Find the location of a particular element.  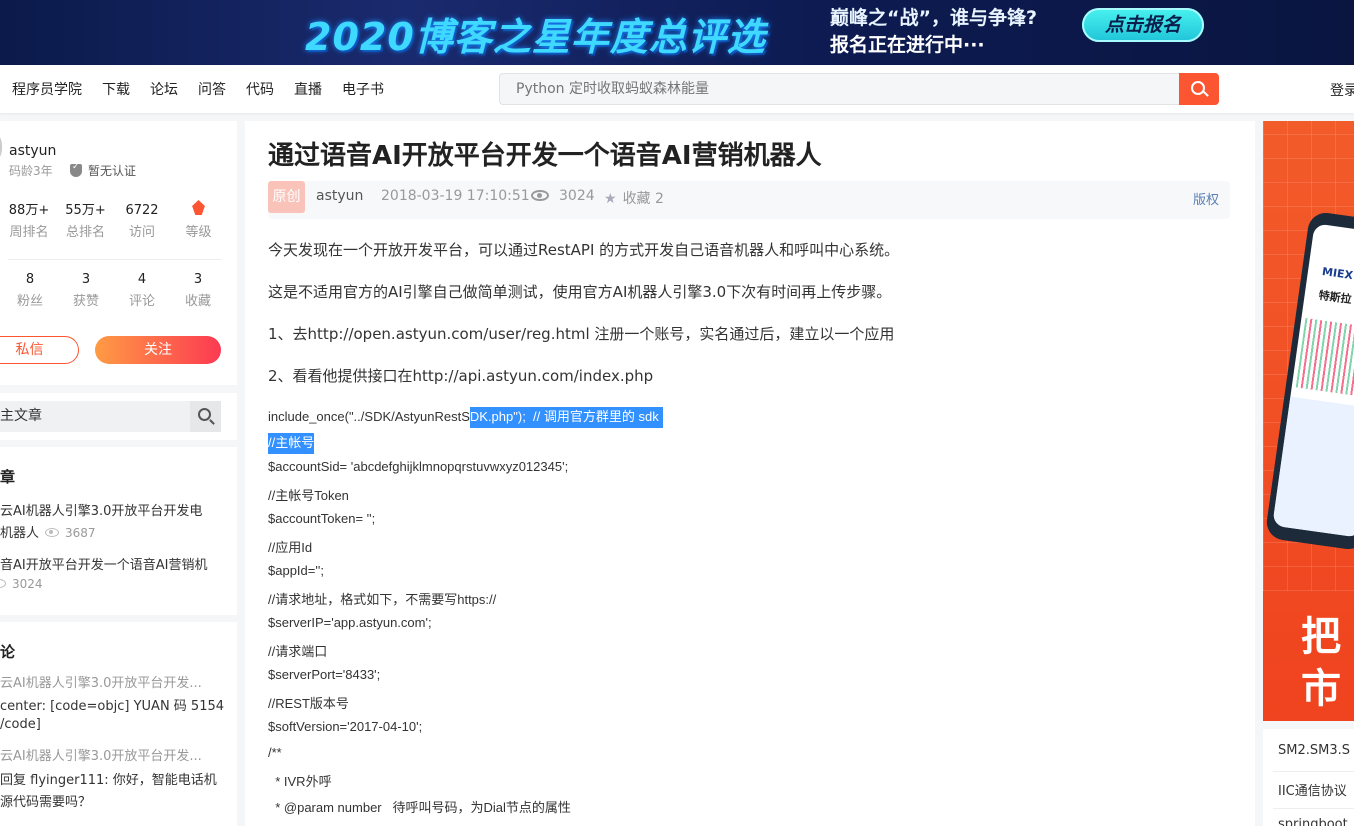

code-line: //主帐号 is located at coordinates (291, 443).